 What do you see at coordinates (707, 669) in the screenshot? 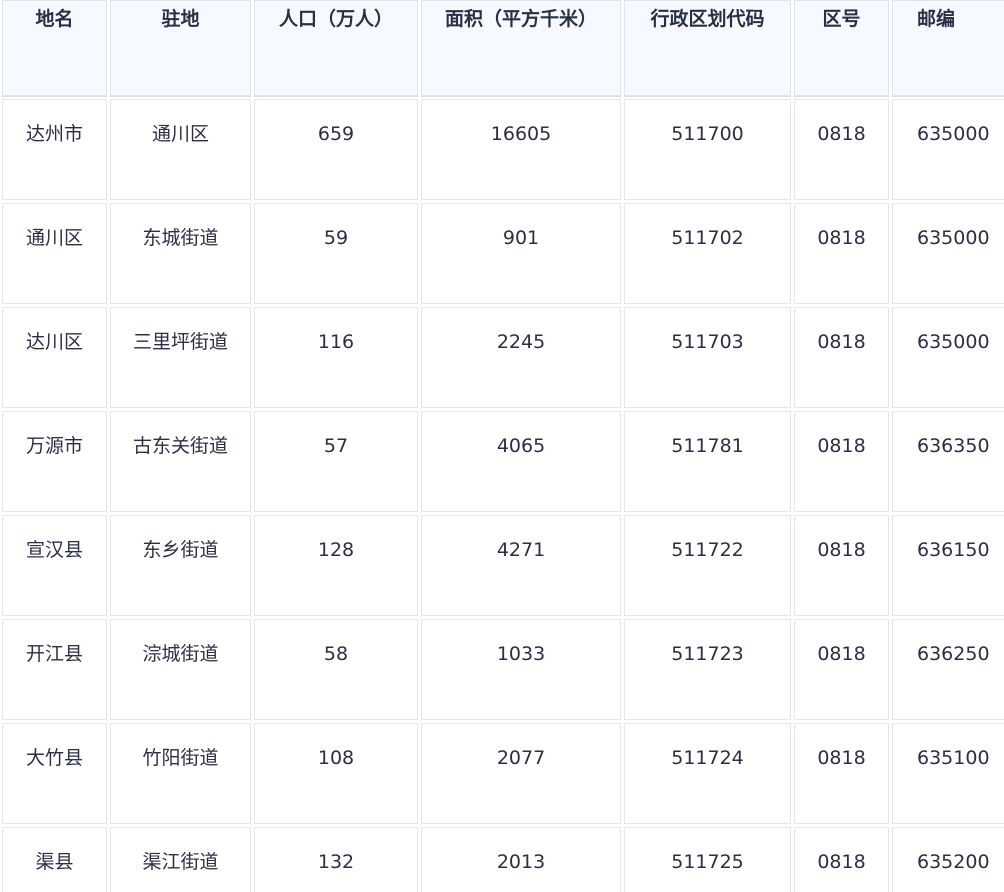
I see `cell-division-code: 511723` at bounding box center [707, 669].